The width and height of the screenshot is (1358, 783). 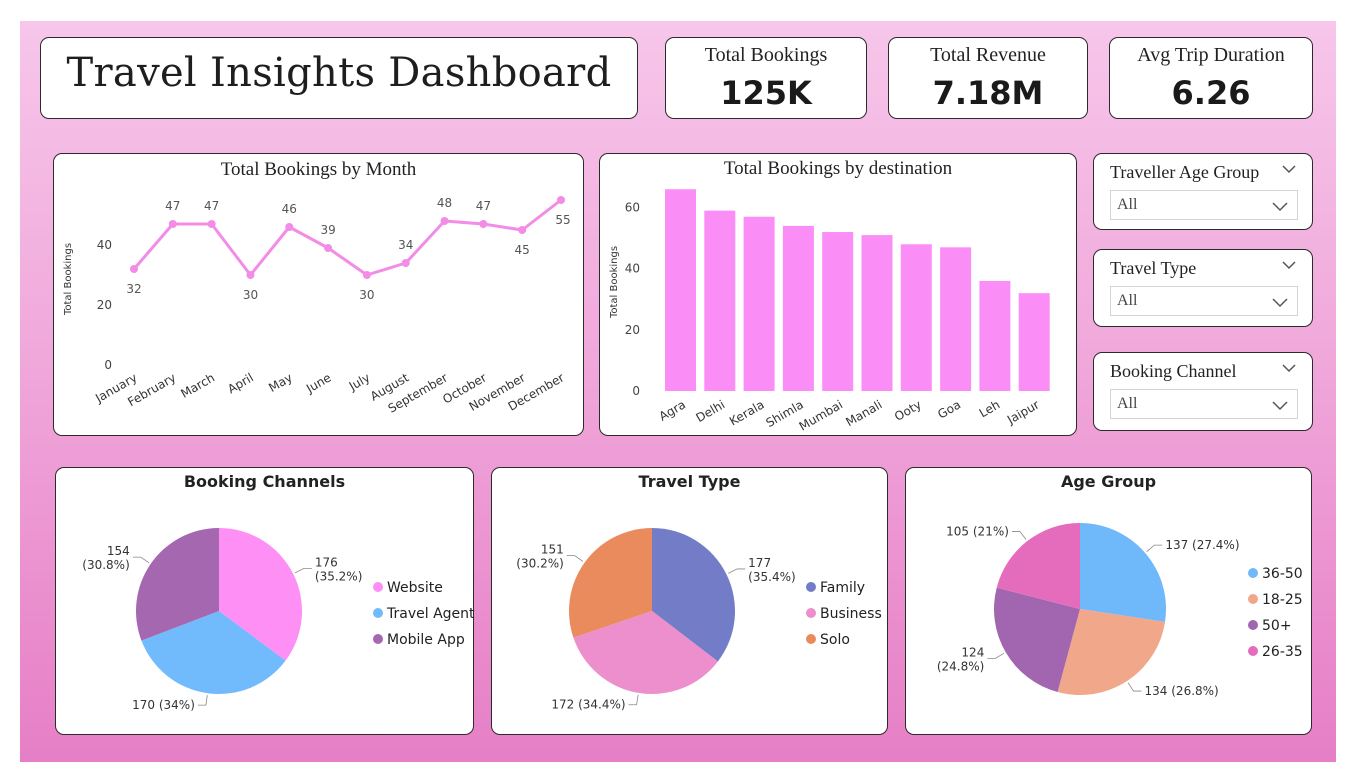 I want to click on legend-label: 36-50, so click(x=1282, y=574).